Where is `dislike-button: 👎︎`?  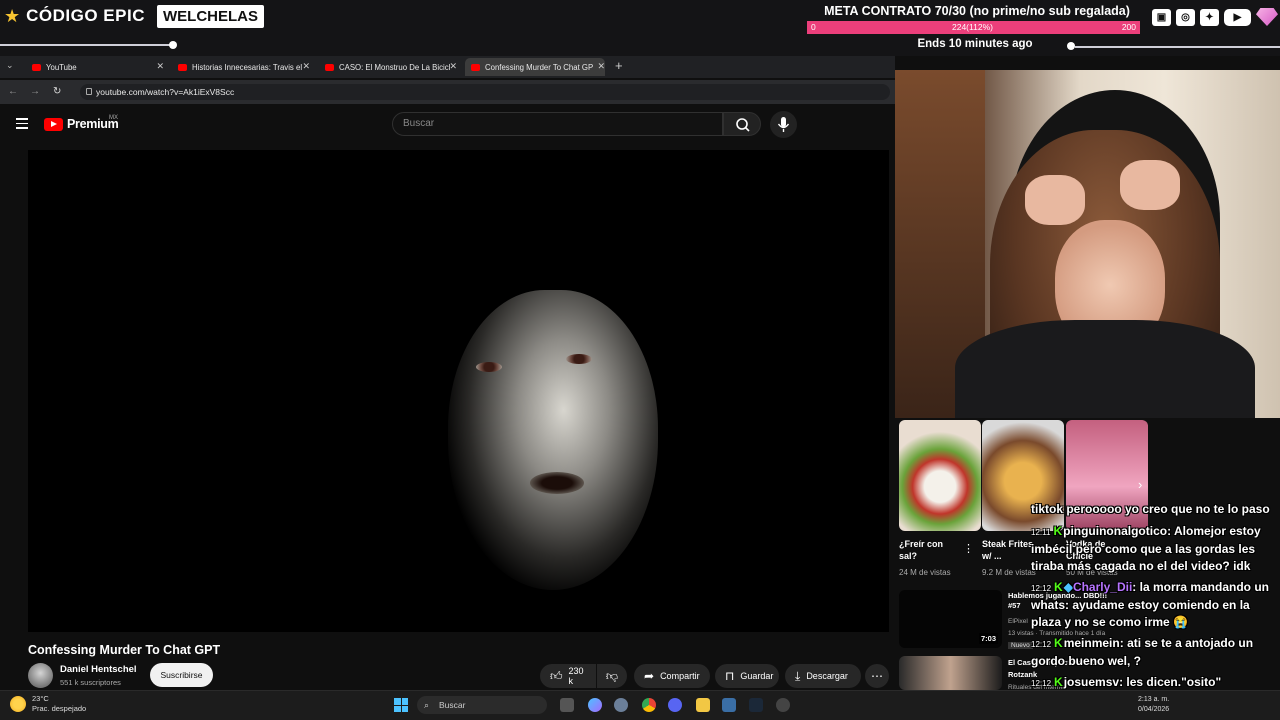
dislike-button: 👎︎ is located at coordinates (612, 676).